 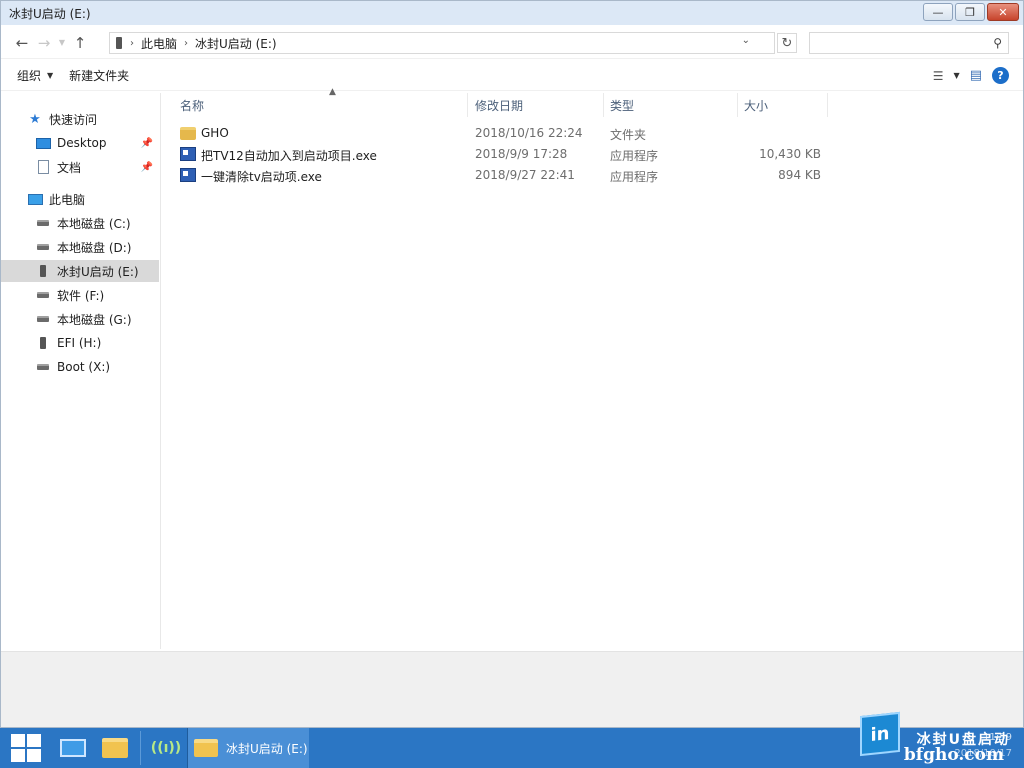 I want to click on nav-drive-e: 冰封U启动 (E:), so click(x=80, y=271).